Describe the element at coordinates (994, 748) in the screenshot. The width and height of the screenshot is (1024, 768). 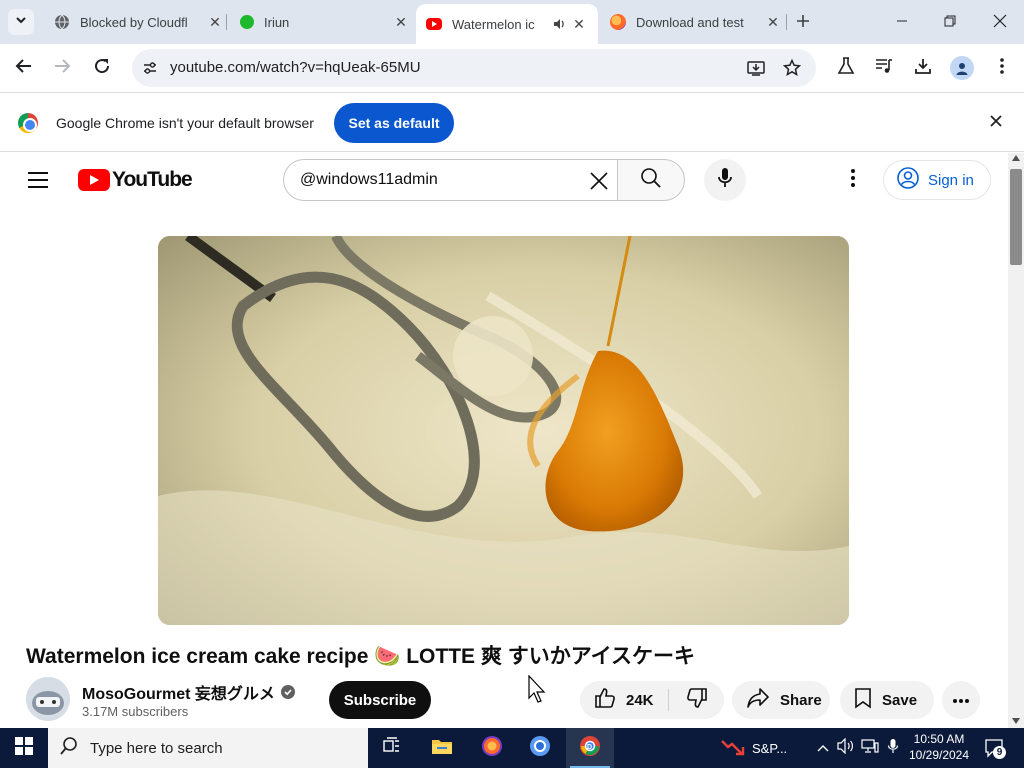
I see `notification-center-button: 9` at that location.